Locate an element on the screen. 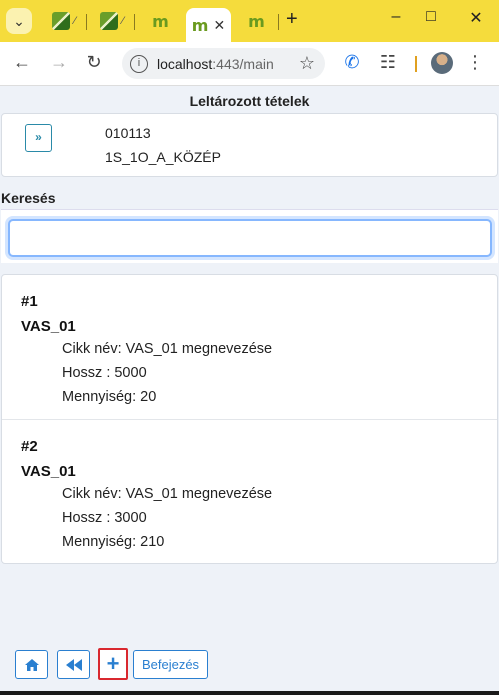 The image size is (499, 695). location-name: 1S_1O_A_KÖZÉP is located at coordinates (163, 157).